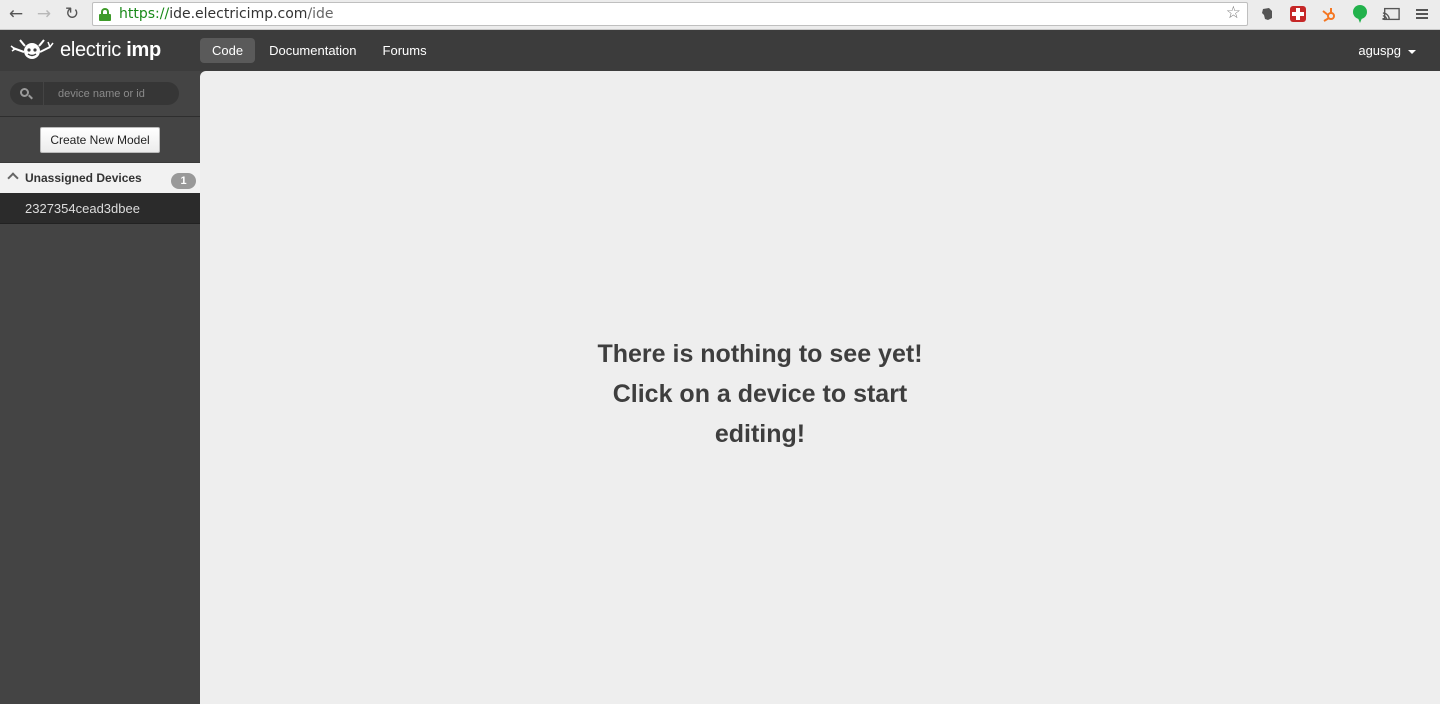 The width and height of the screenshot is (1440, 704). I want to click on empty-message-line-2: Click on a device to start, so click(760, 394).